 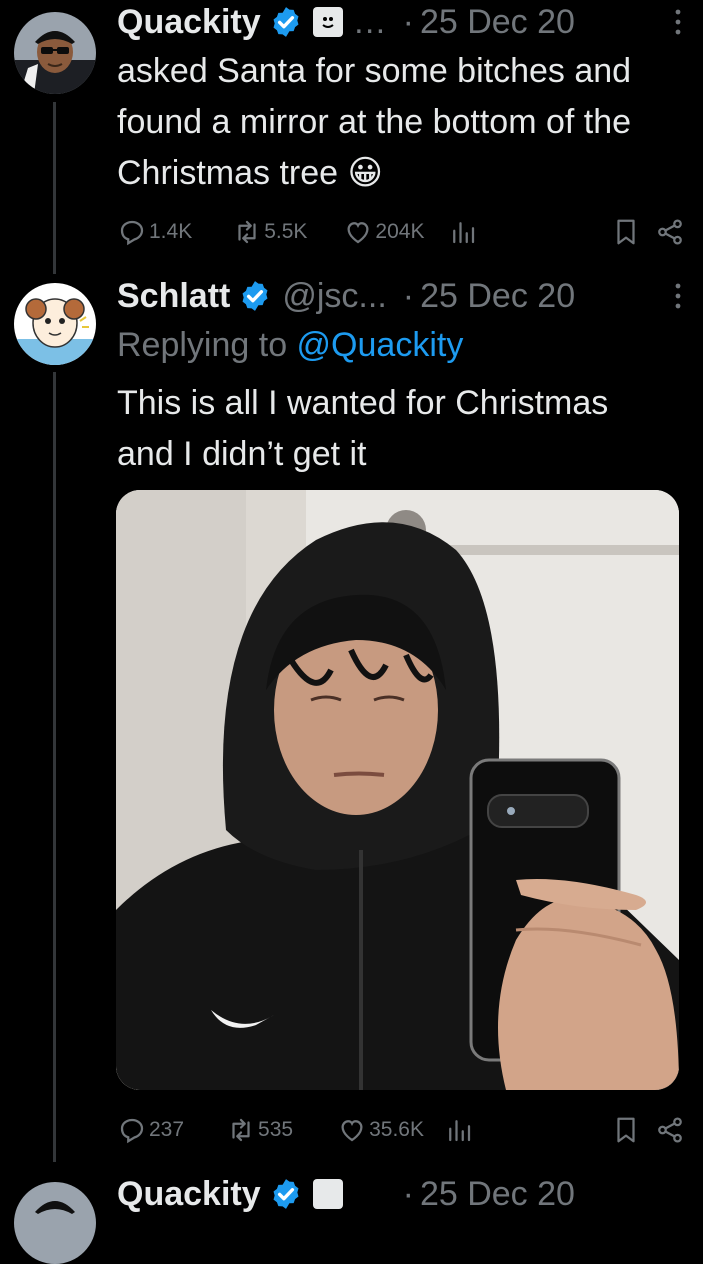 I want to click on like-button: 204K, so click(x=383, y=232).